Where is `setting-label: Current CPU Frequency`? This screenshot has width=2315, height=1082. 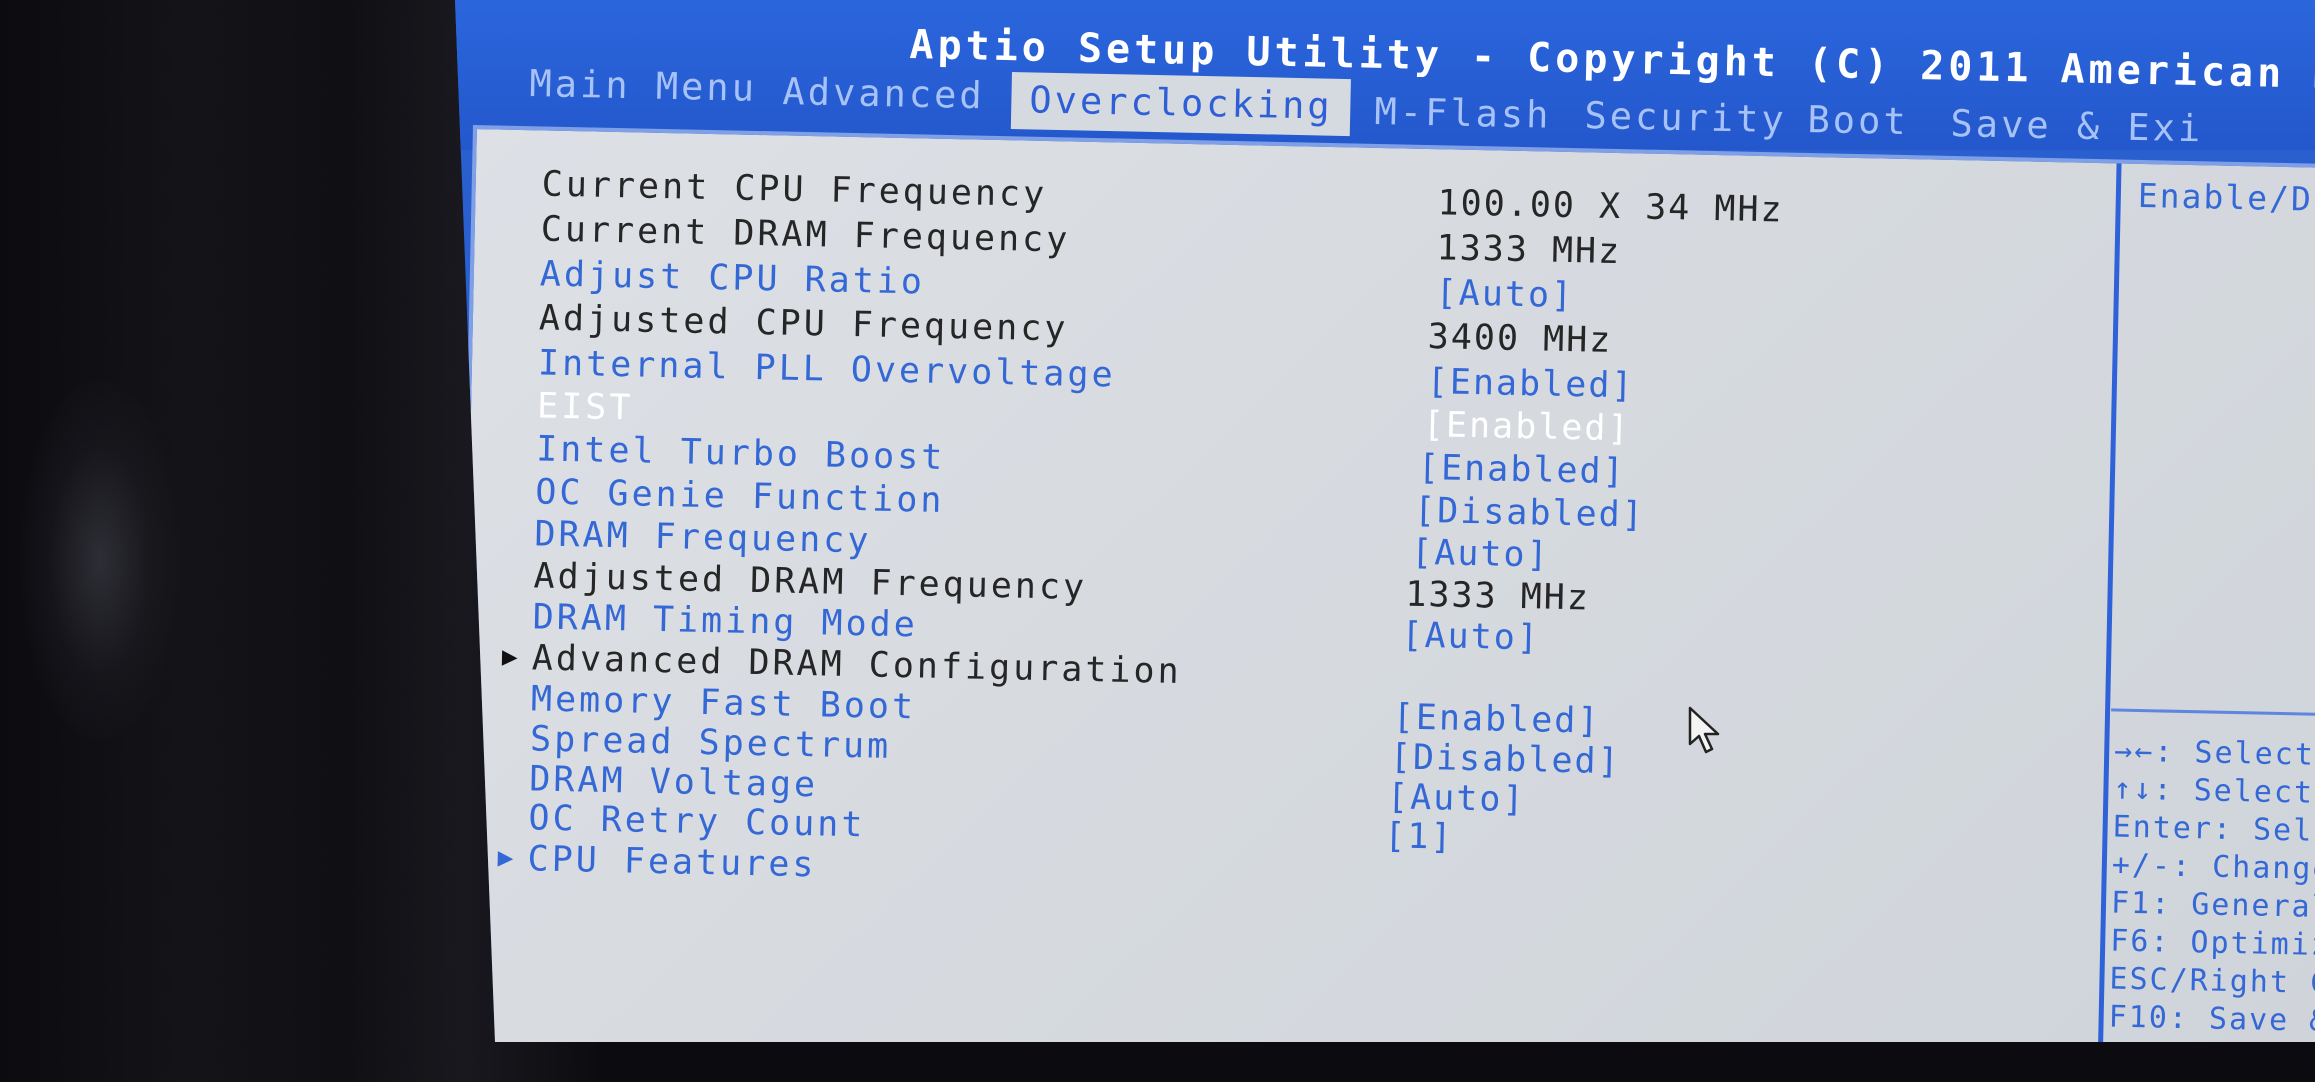
setting-label: Current CPU Frequency is located at coordinates (794, 190).